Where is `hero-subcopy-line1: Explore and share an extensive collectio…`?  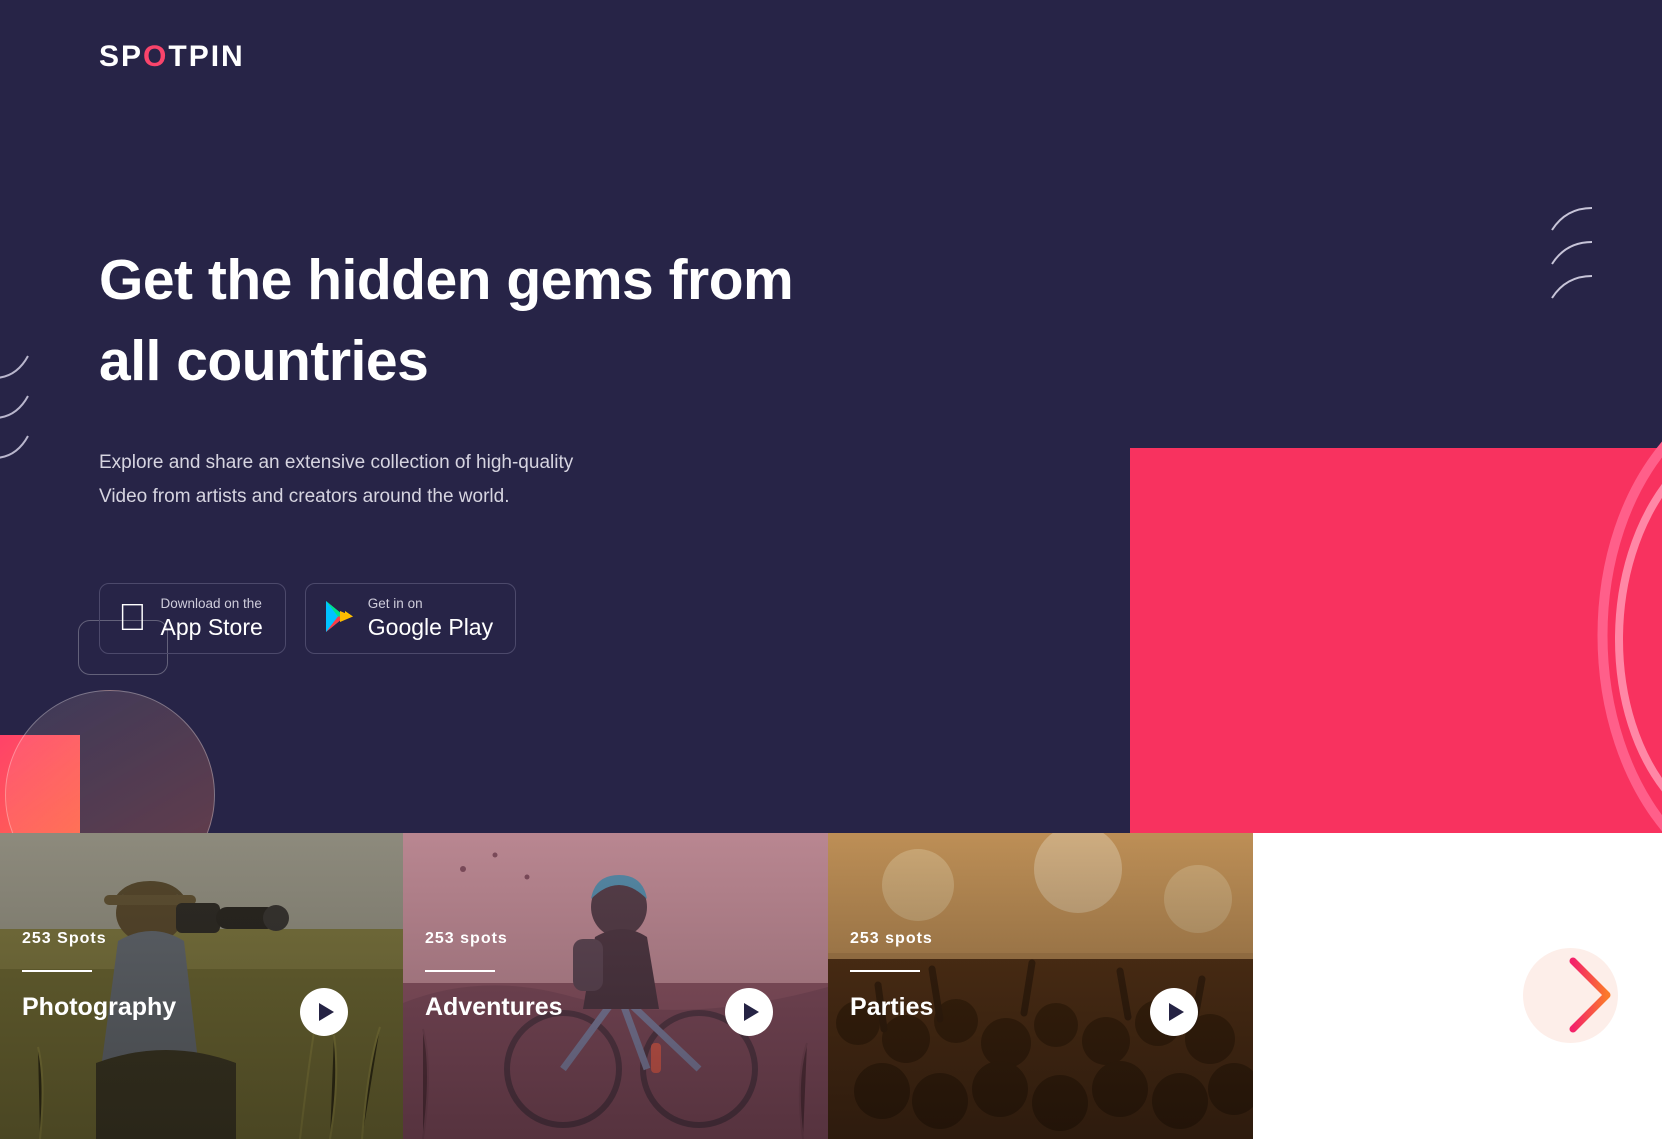
hero-subcopy-line1: Explore and share an extensive collectio… is located at coordinates (336, 462).